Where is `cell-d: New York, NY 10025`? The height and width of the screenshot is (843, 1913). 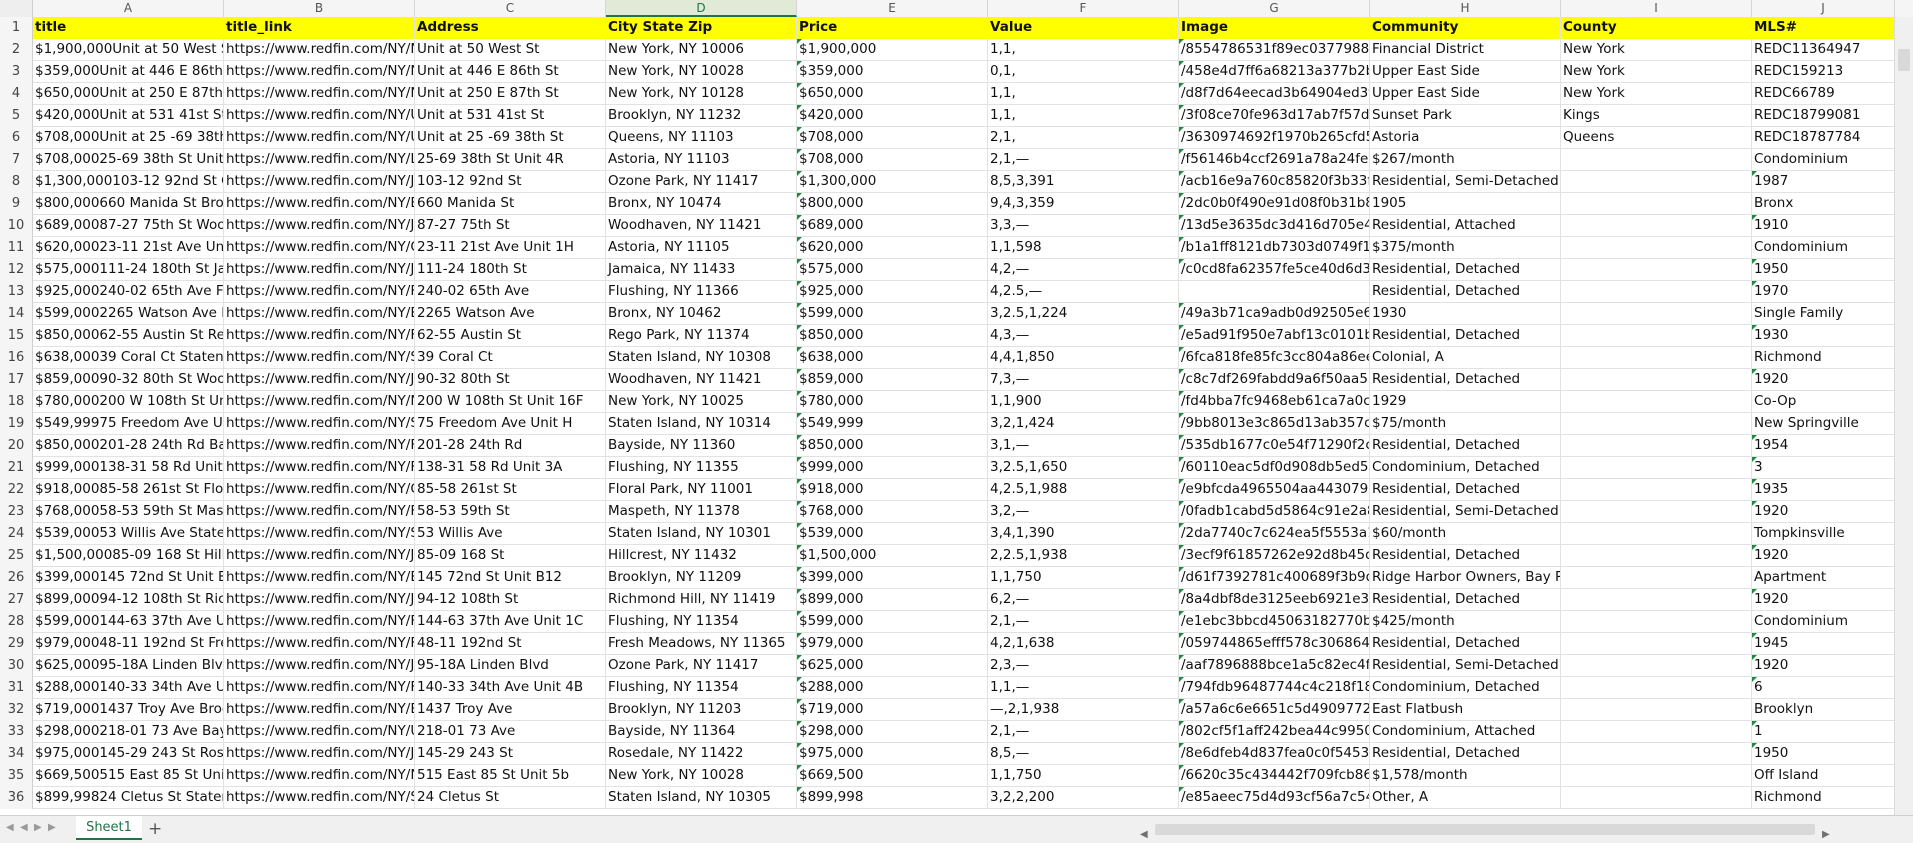 cell-d: New York, NY 10025 is located at coordinates (701, 402).